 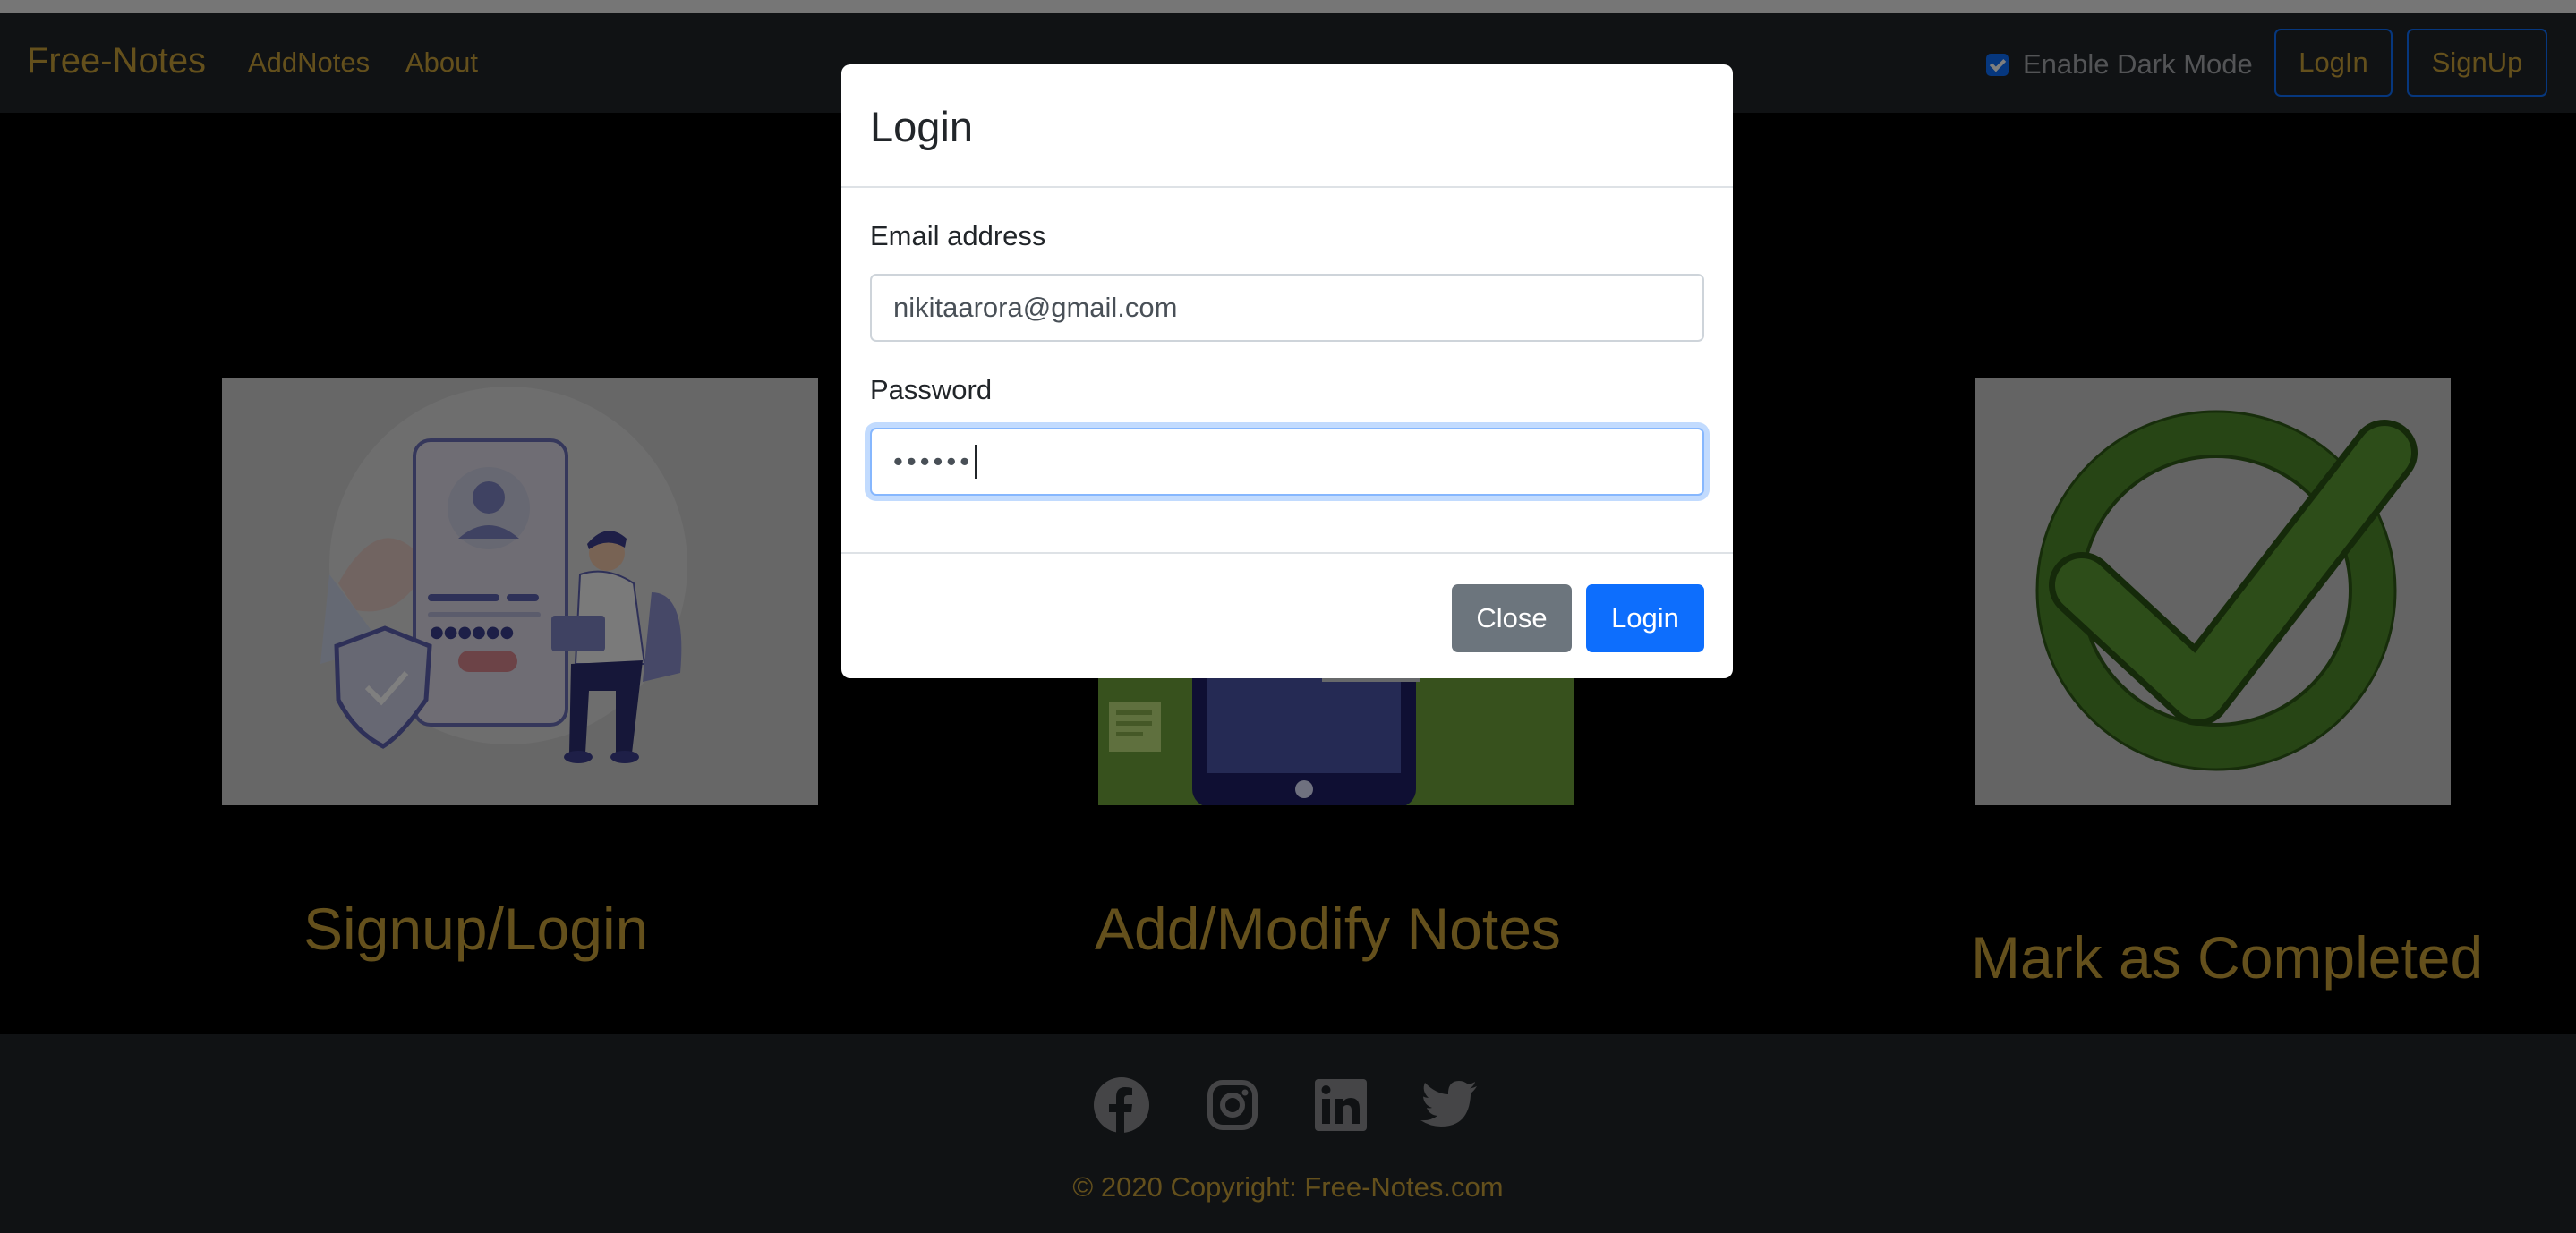 What do you see at coordinates (1645, 618) in the screenshot?
I see `login-submit-button: Login` at bounding box center [1645, 618].